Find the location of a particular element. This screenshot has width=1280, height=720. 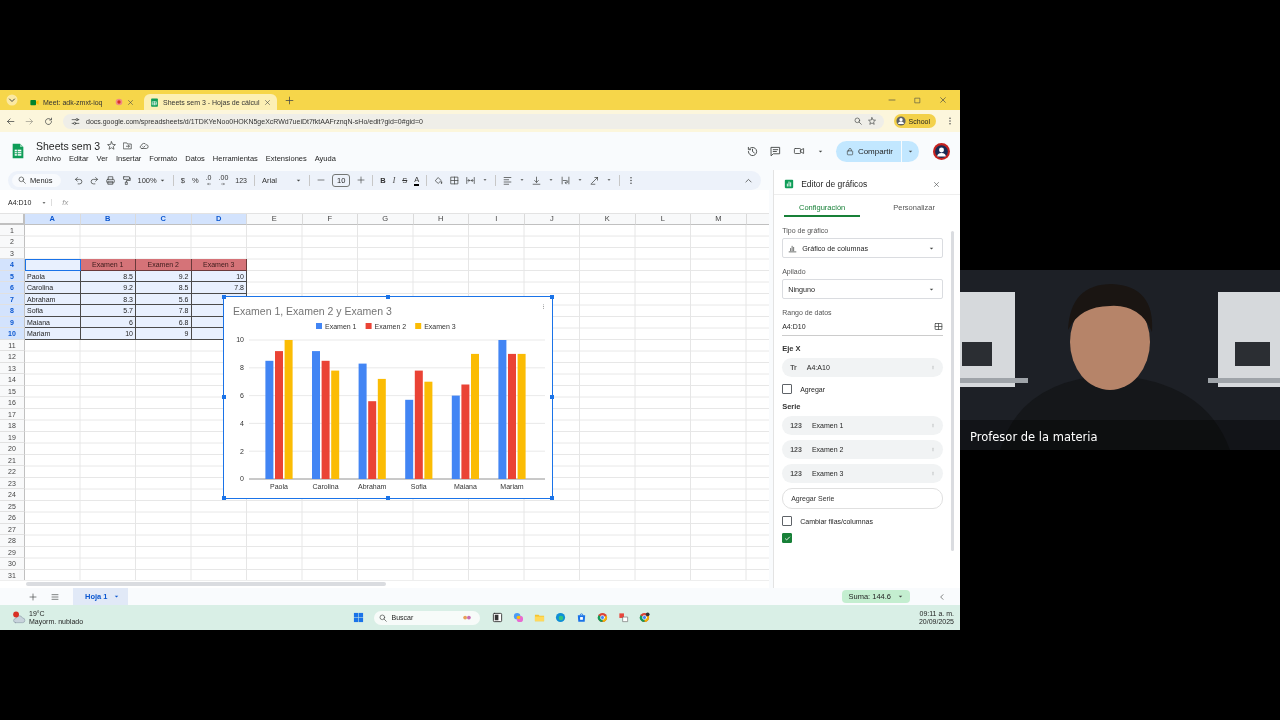

borders-icon is located at coordinates (455, 180).